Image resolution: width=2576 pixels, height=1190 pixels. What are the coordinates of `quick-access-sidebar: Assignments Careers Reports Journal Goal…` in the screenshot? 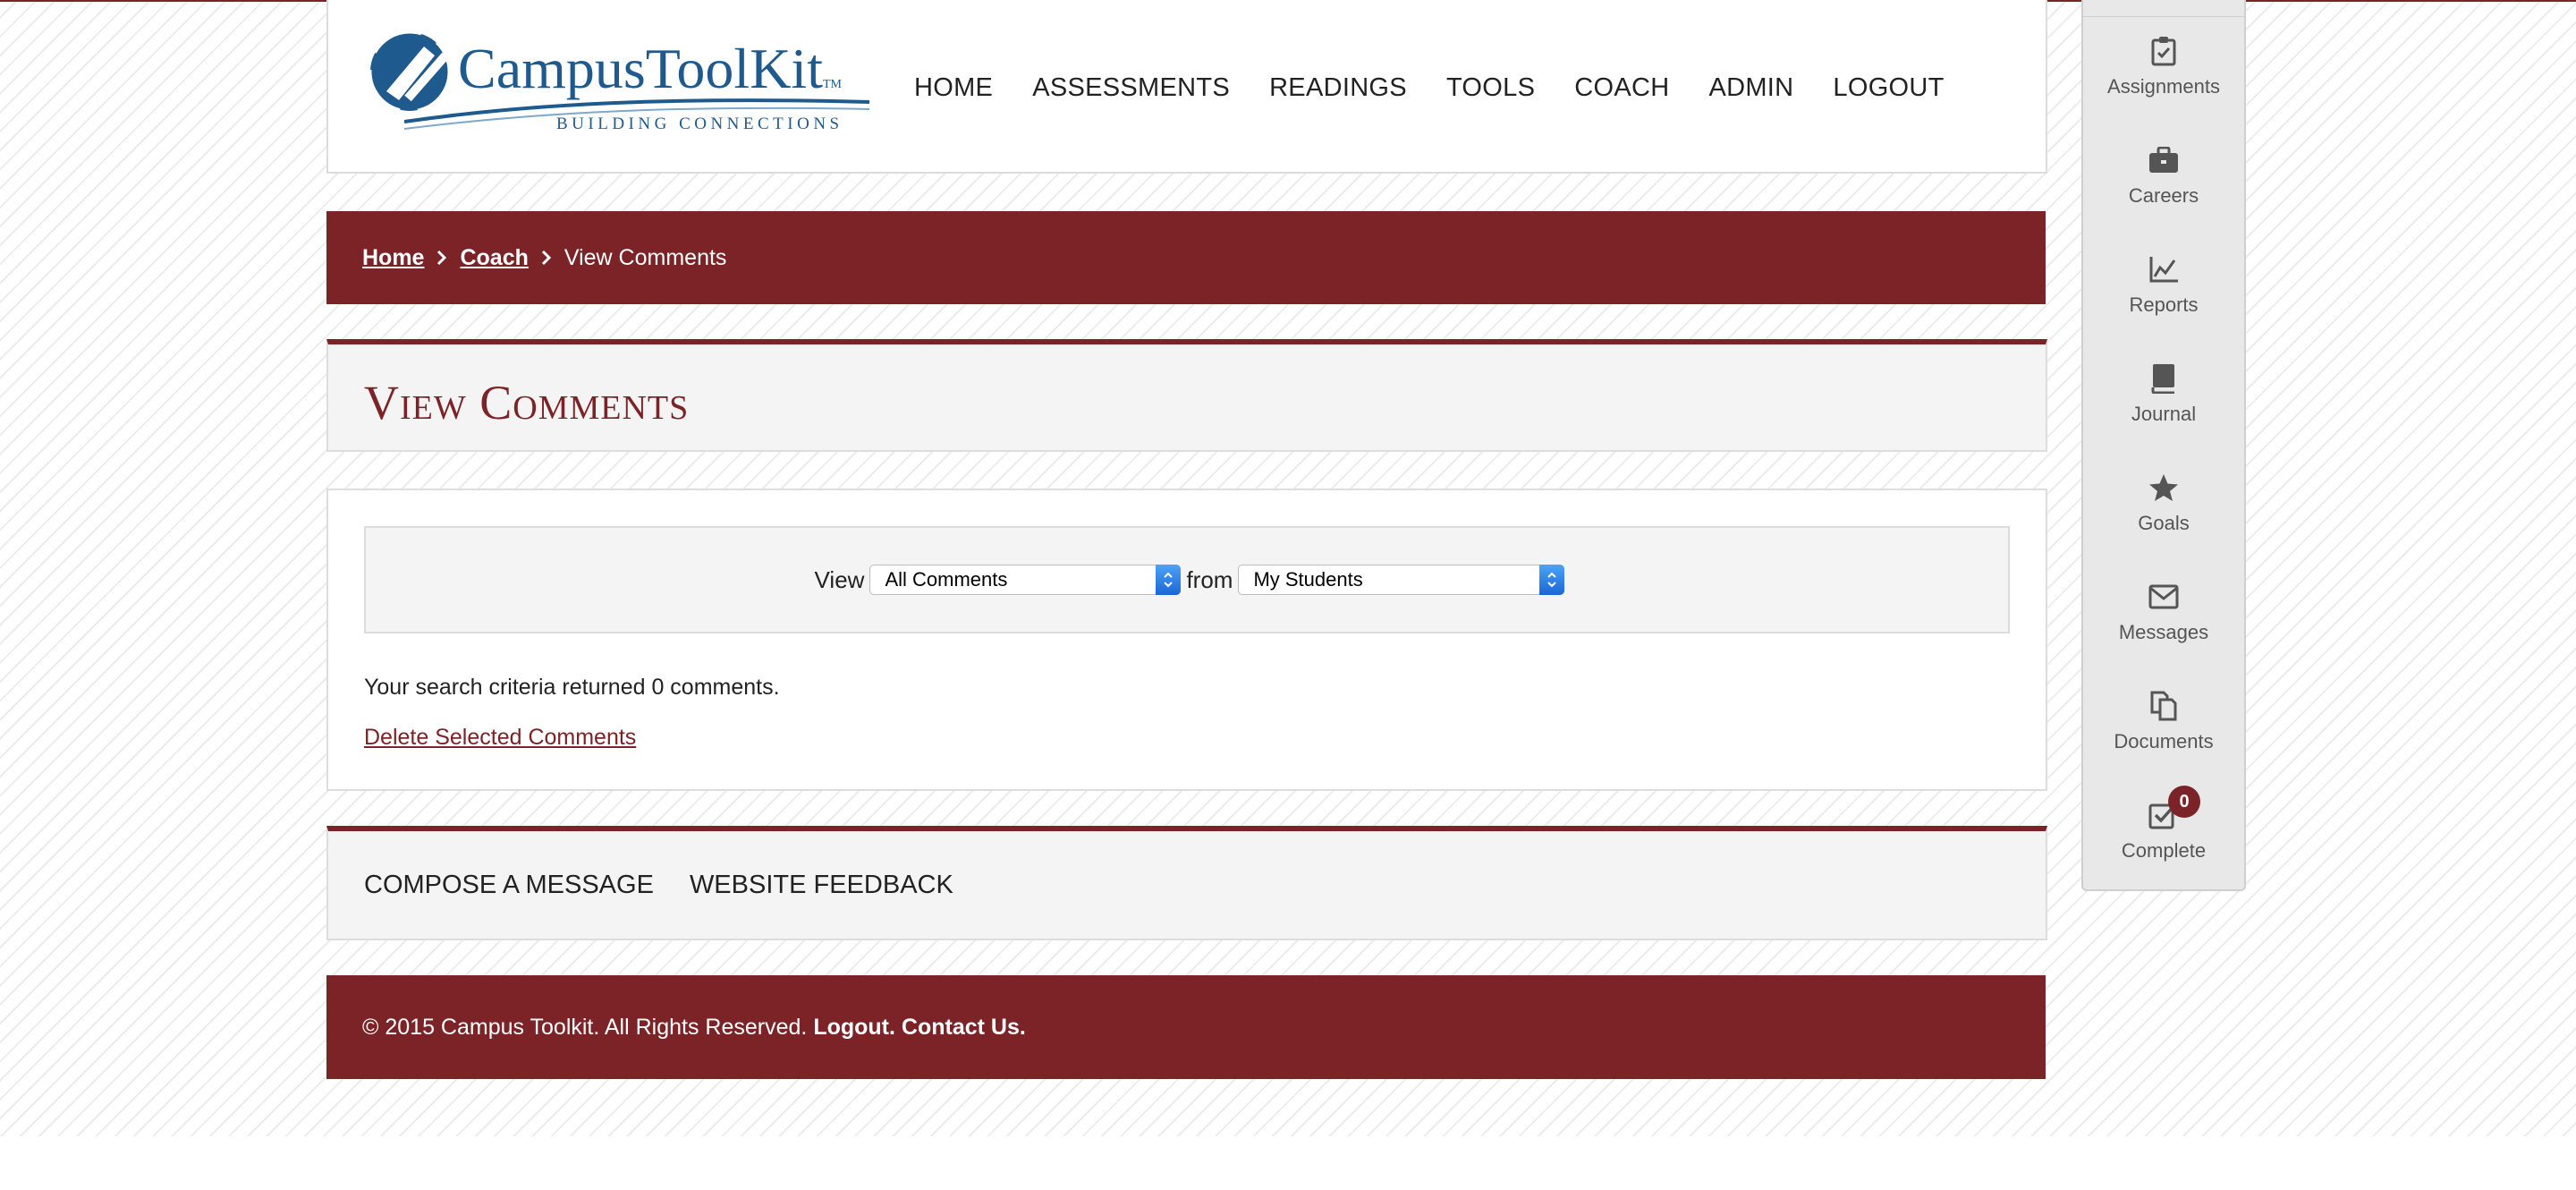 It's located at (2163, 445).